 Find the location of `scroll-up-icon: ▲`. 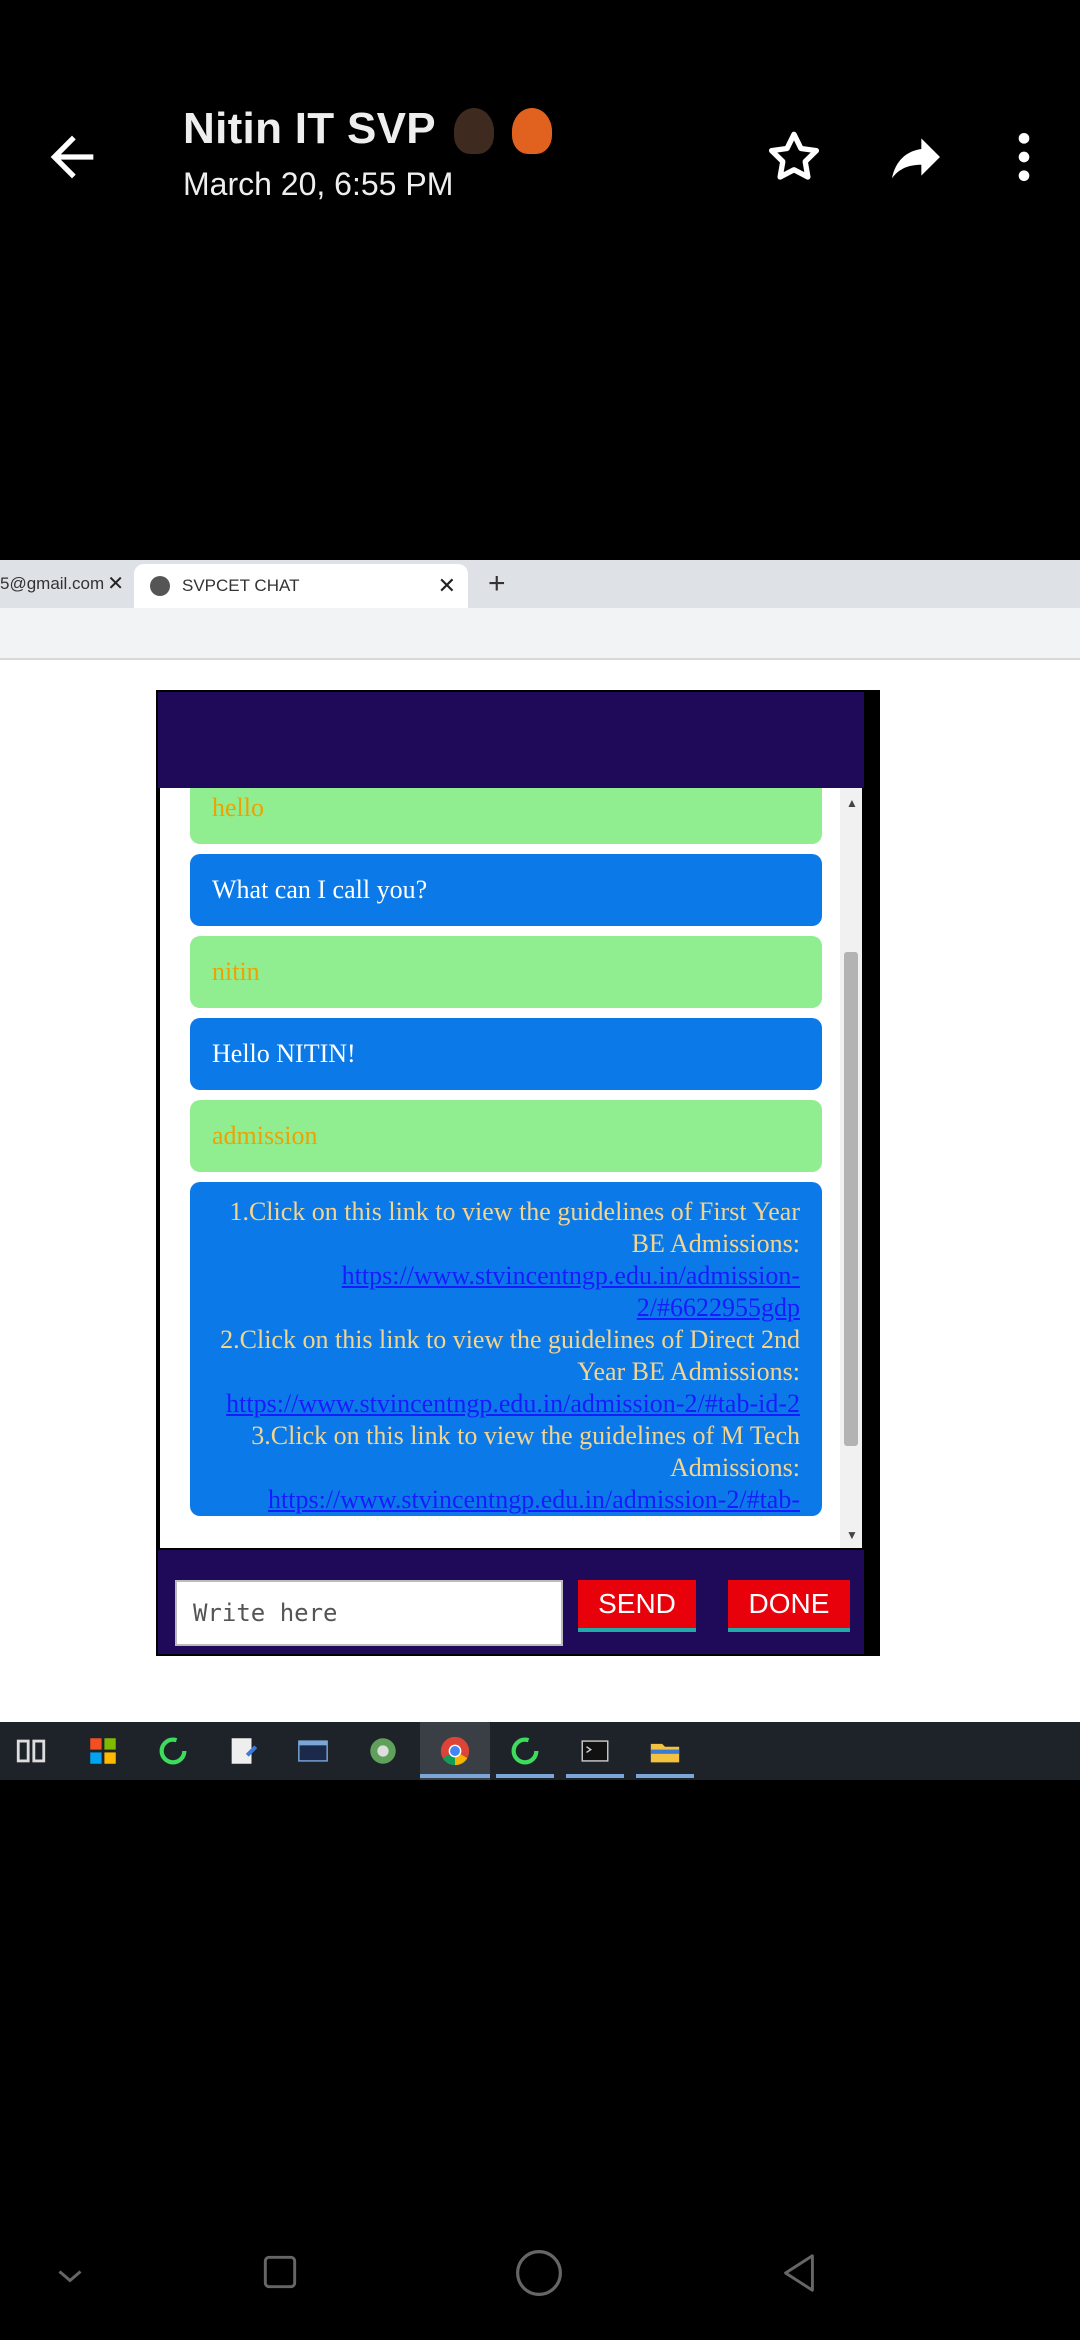

scroll-up-icon: ▲ is located at coordinates (852, 803).